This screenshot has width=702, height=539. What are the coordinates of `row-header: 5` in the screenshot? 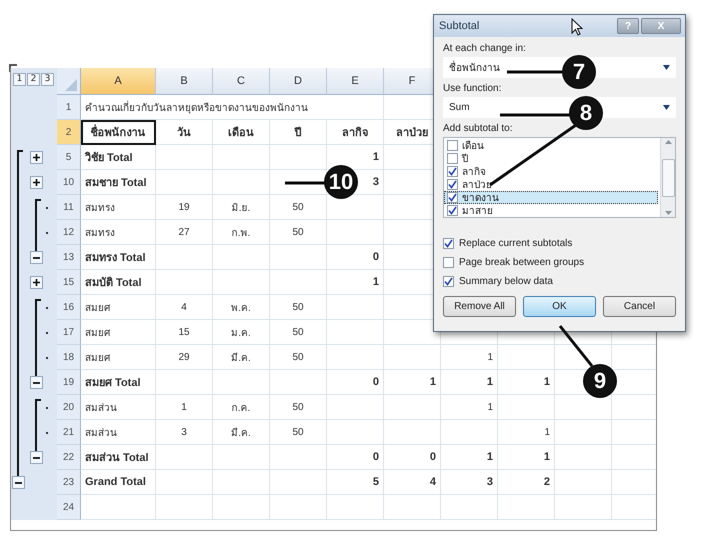 It's located at (69, 157).